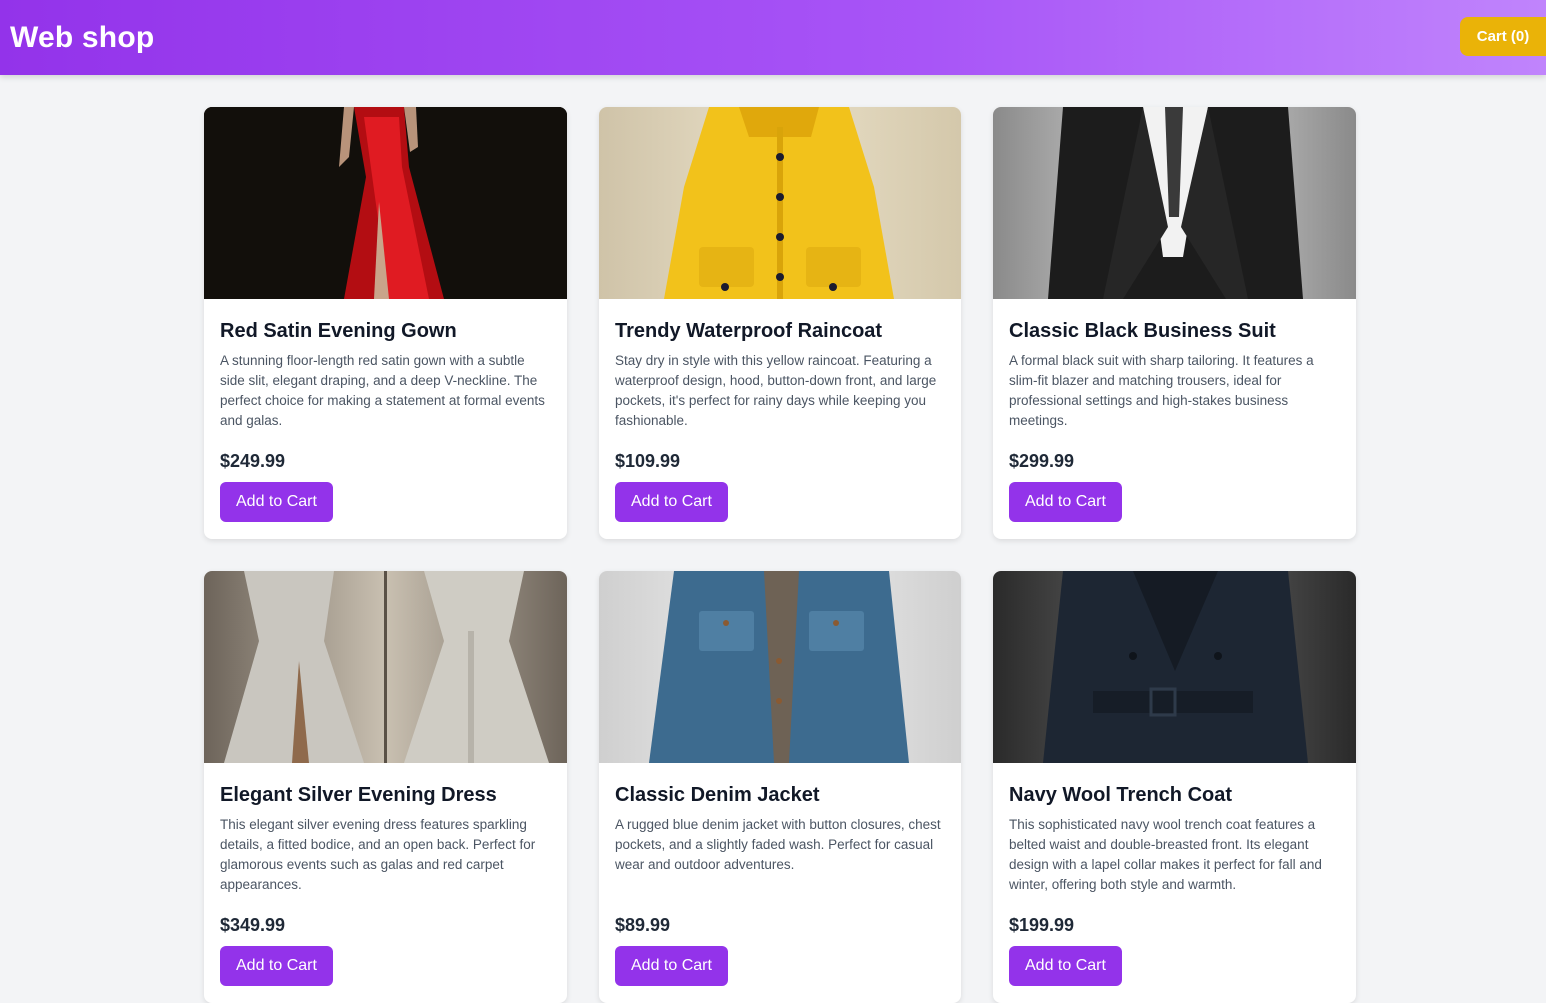  Describe the element at coordinates (253, 461) in the screenshot. I see `product-price: $249.99` at that location.